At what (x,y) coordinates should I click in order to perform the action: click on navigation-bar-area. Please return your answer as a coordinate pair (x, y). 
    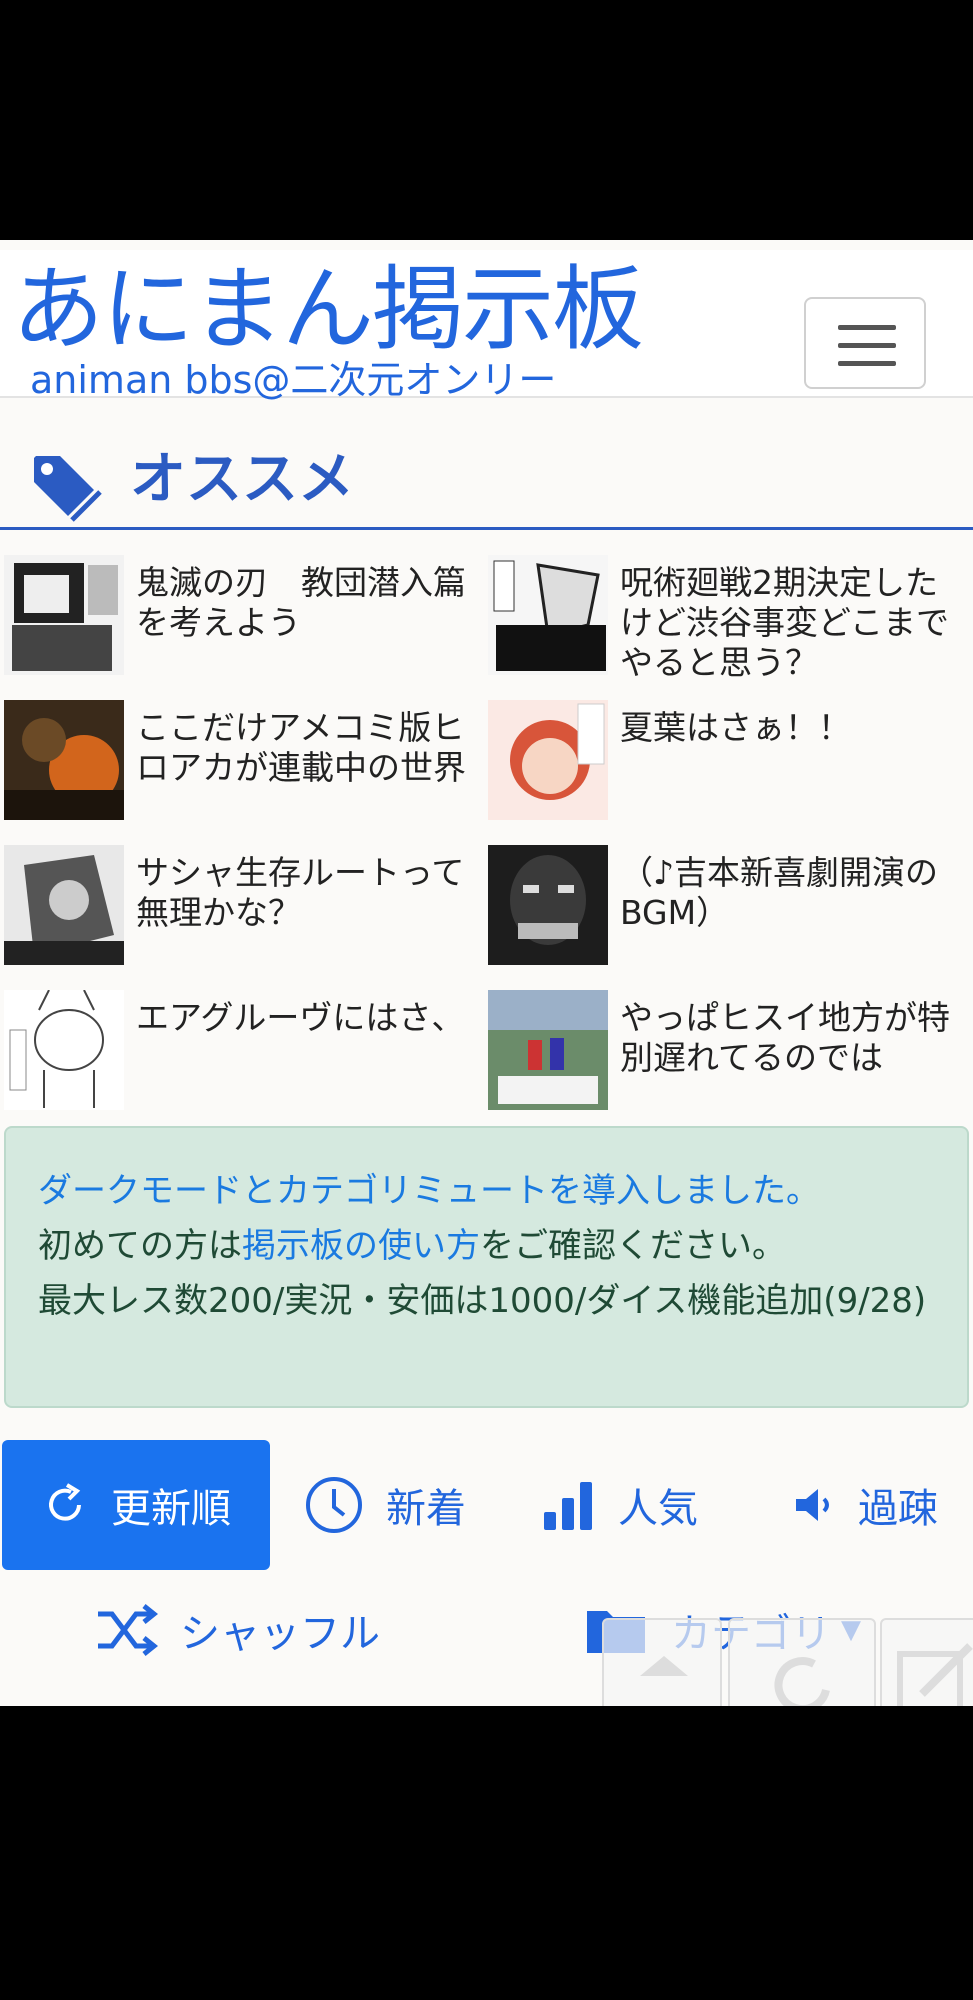
    Looking at the image, I should click on (486, 1853).